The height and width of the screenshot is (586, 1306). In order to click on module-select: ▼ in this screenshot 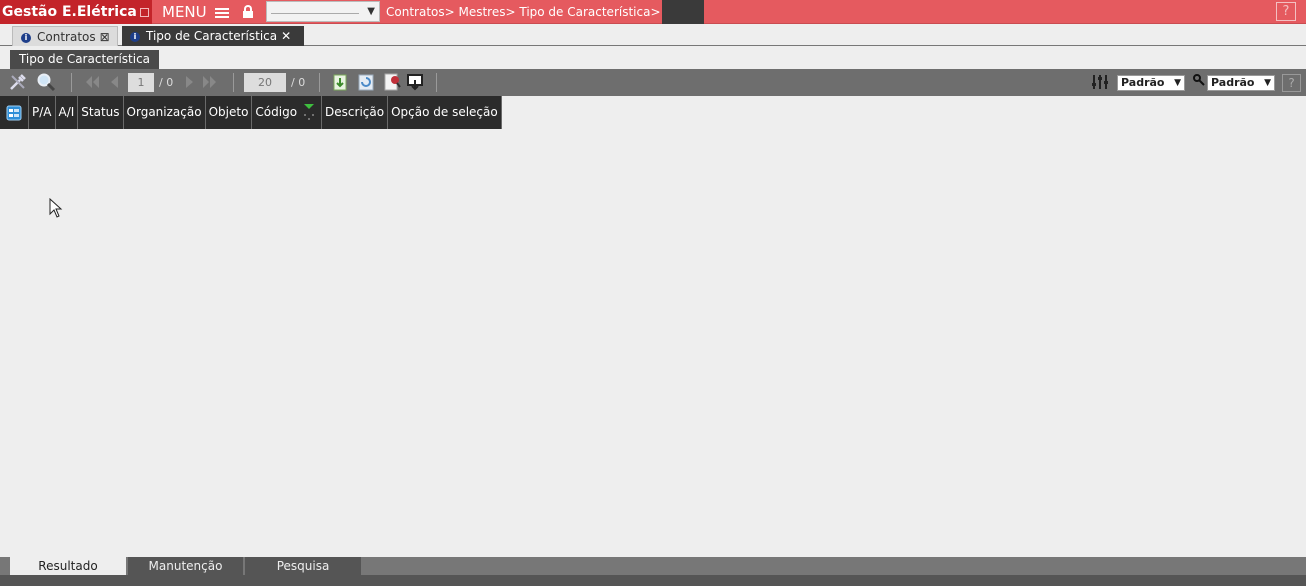, I will do `click(323, 11)`.